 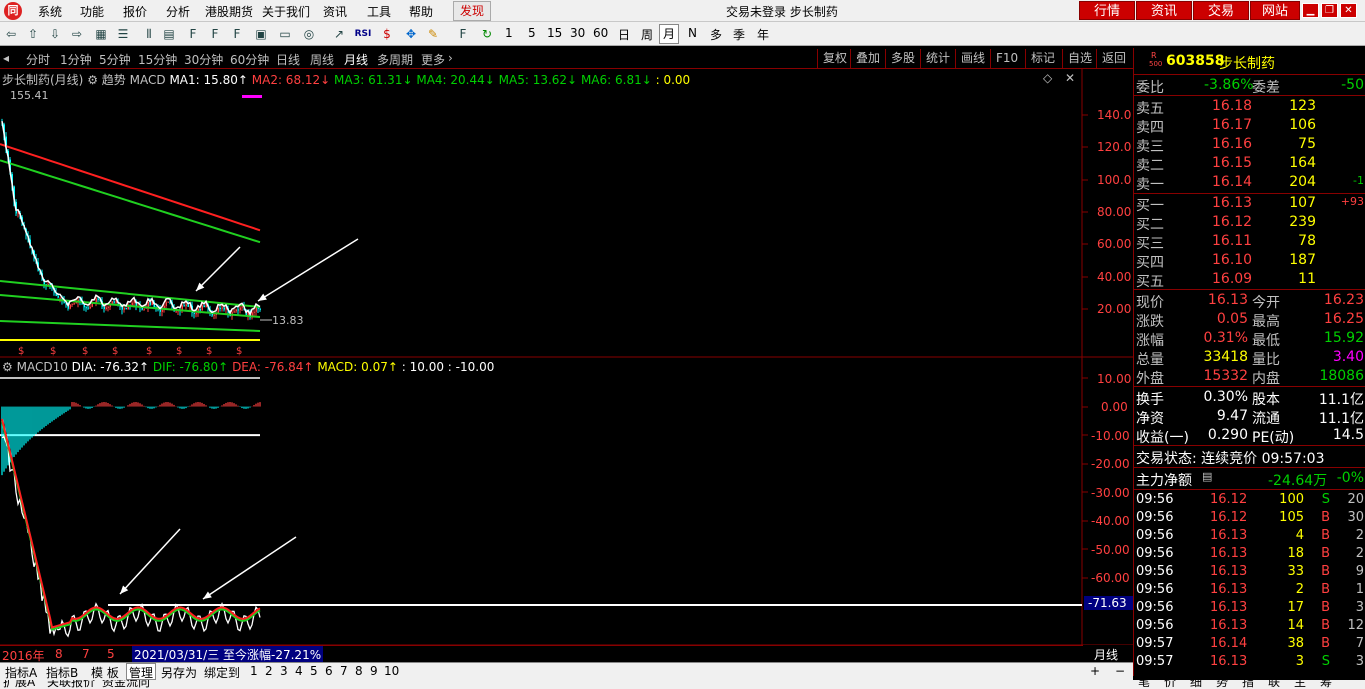 What do you see at coordinates (487, 34) in the screenshot?
I see `refresh-icon: ↻` at bounding box center [487, 34].